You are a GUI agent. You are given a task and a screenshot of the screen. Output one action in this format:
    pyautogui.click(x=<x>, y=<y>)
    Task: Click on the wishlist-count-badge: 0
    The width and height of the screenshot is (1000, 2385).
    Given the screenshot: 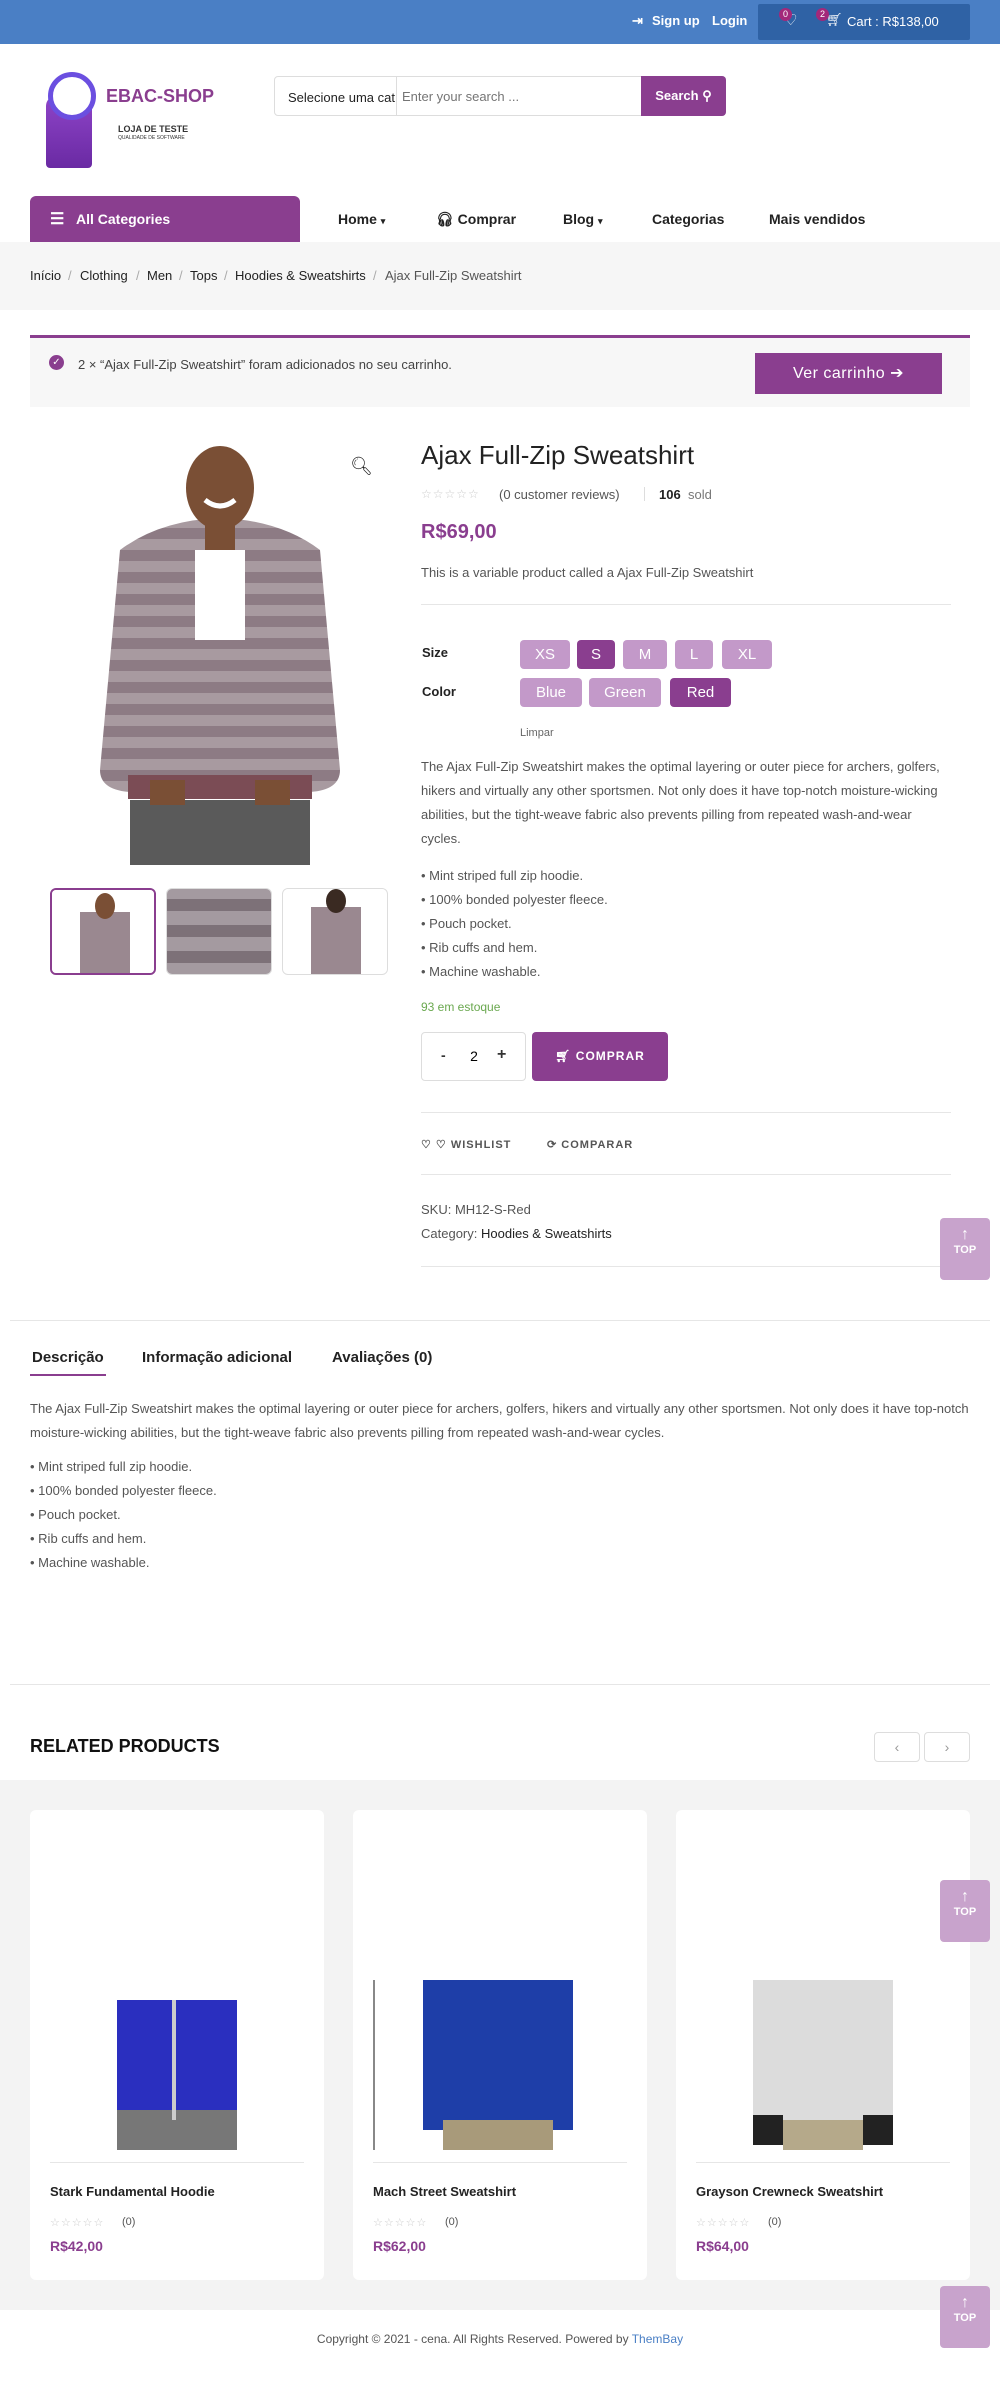 What is the action you would take?
    pyautogui.click(x=785, y=14)
    